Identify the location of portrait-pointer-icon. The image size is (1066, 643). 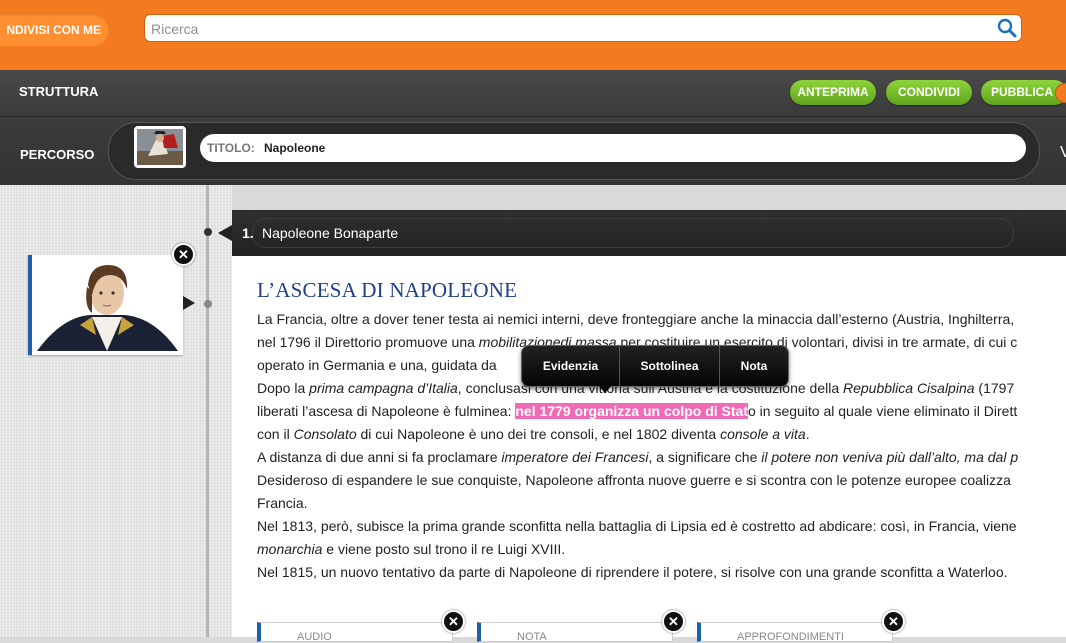
(189, 303).